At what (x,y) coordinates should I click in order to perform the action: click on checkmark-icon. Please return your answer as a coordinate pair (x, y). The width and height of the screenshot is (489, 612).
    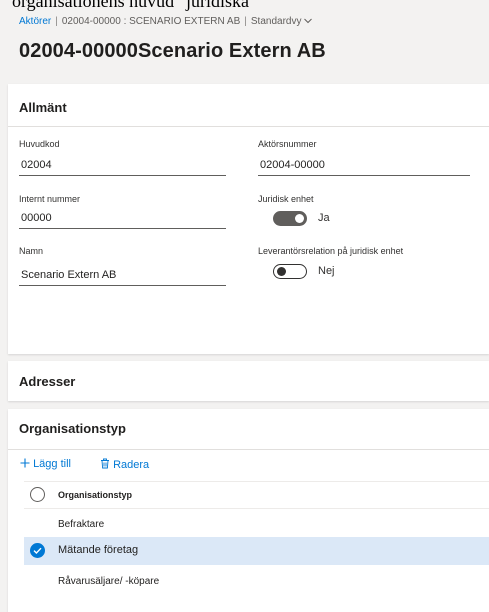
    Looking at the image, I should click on (37, 551).